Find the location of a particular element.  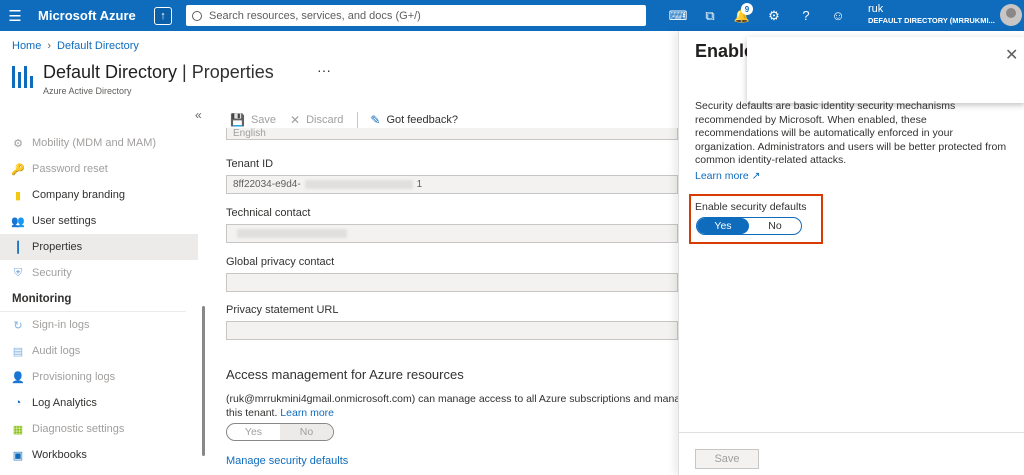

panel-save-button: Save is located at coordinates (727, 459).